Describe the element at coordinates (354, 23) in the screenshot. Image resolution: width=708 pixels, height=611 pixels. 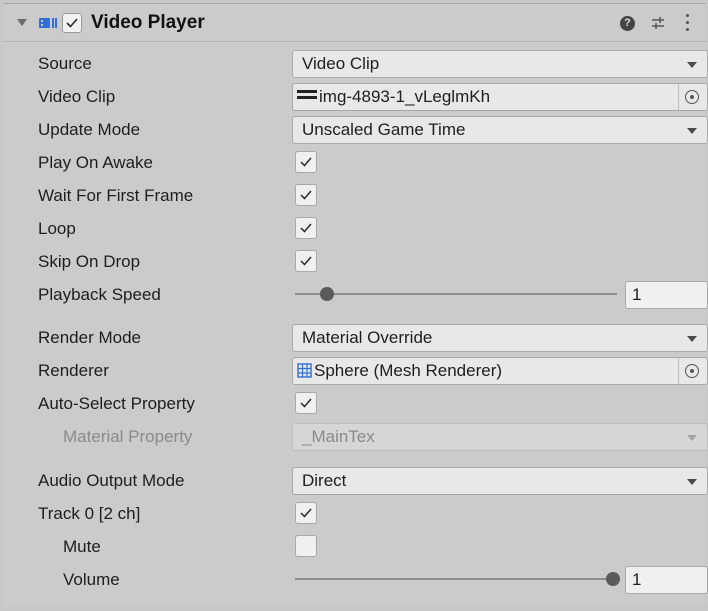
I see `component-header: Video Player ?` at that location.